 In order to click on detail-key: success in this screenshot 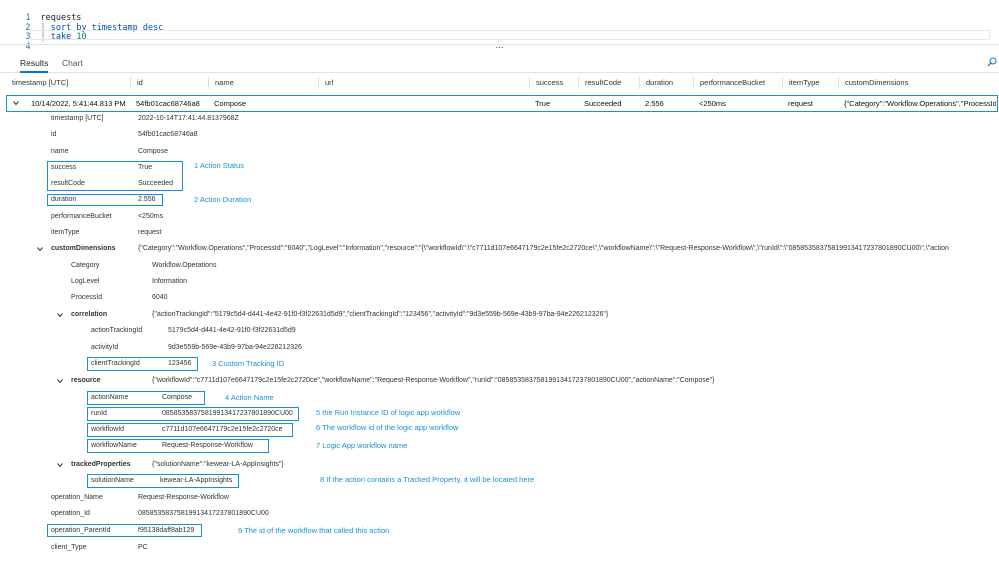, I will do `click(64, 167)`.